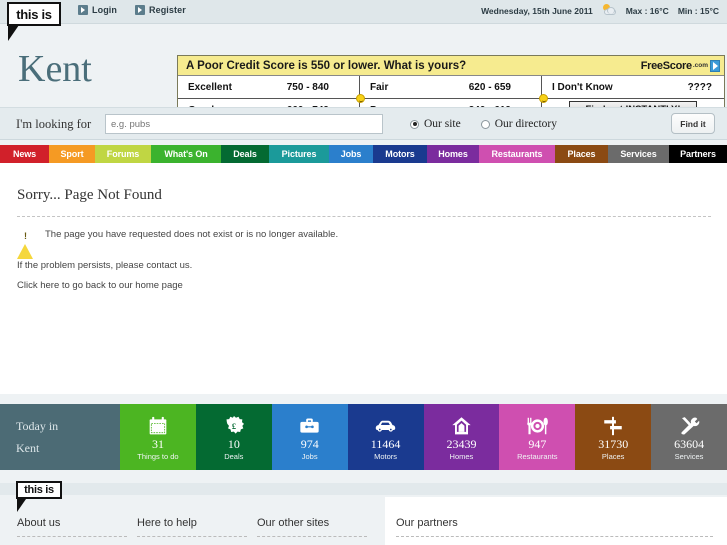 This screenshot has width=727, height=545. Describe the element at coordinates (613, 426) in the screenshot. I see `signpost-icon` at that location.